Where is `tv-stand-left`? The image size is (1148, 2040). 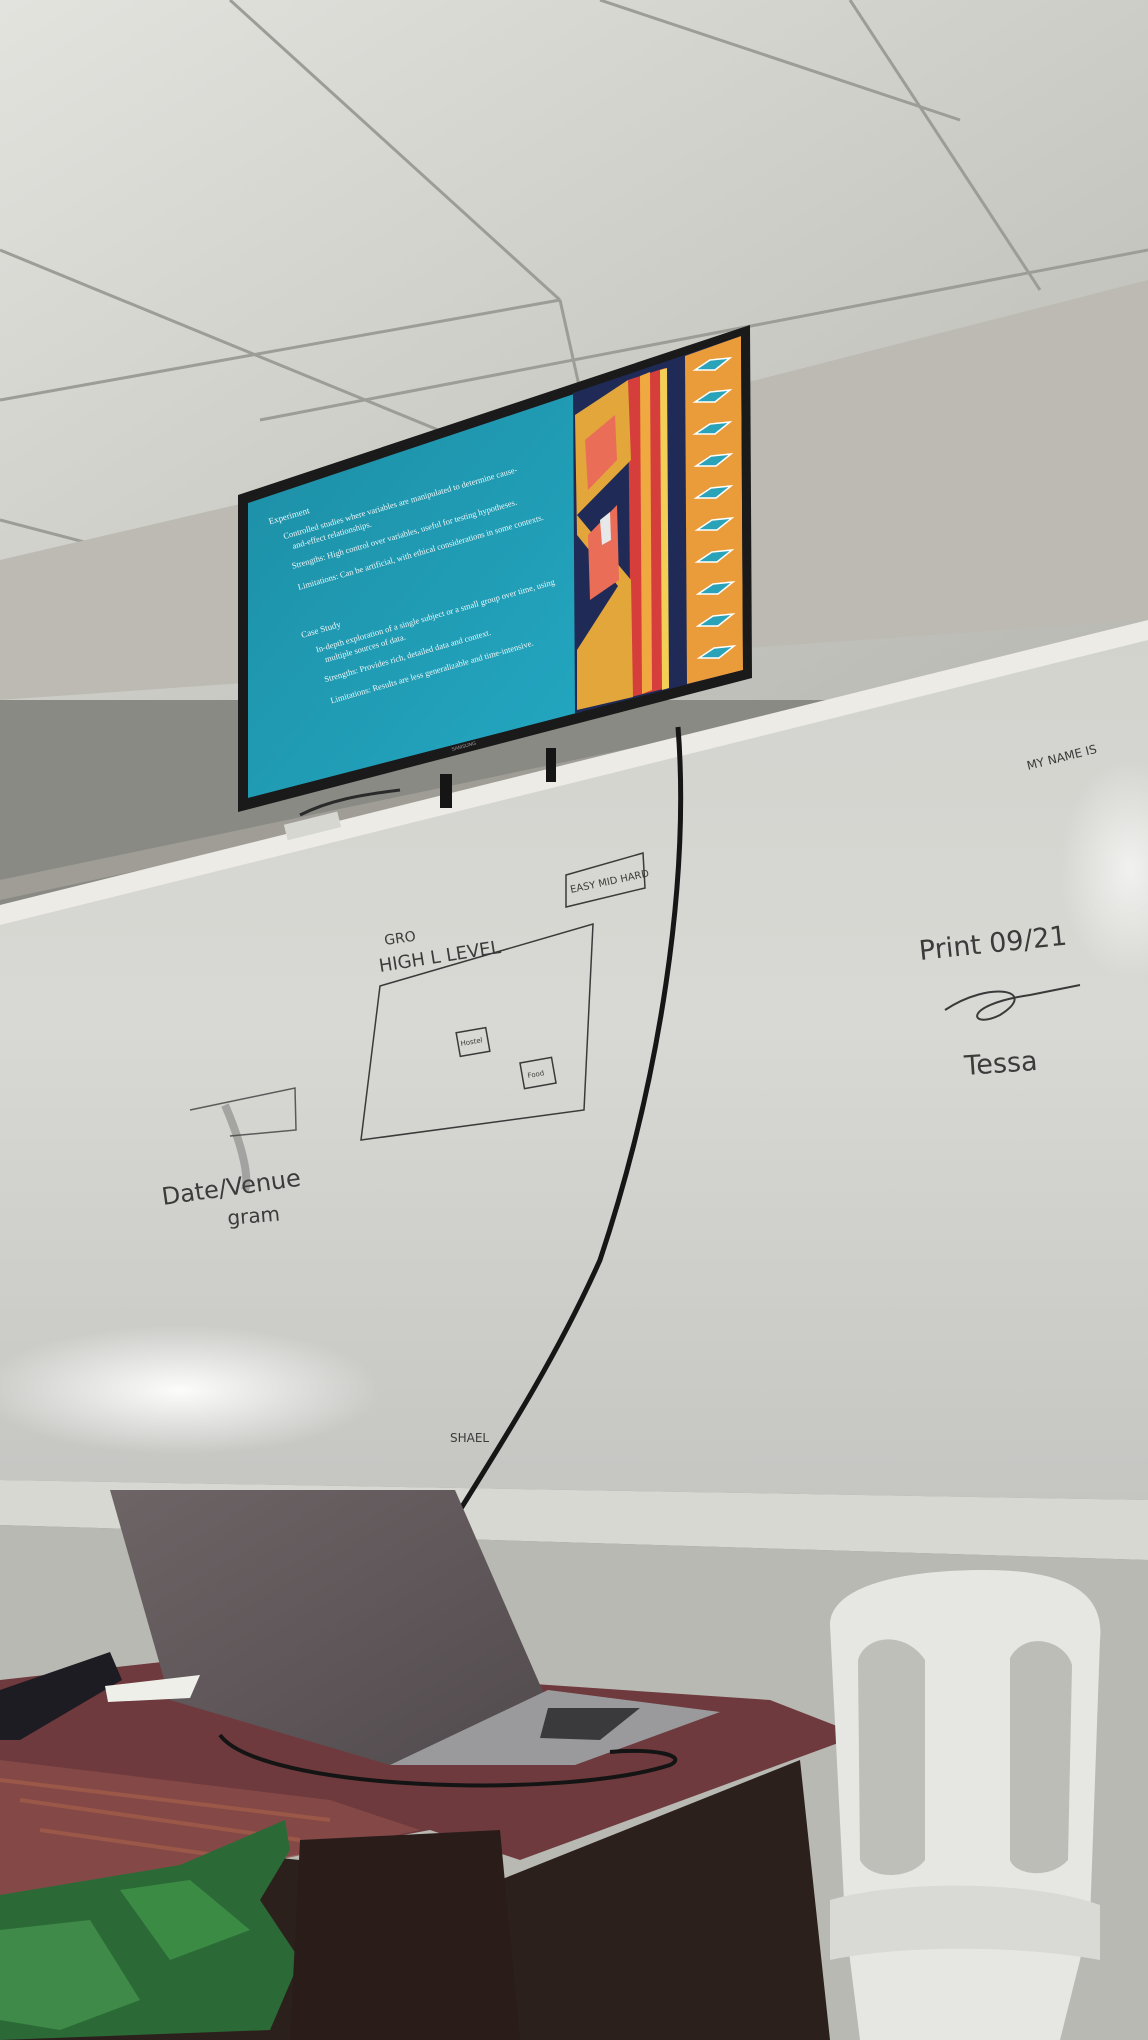
tv-stand-left is located at coordinates (446, 791).